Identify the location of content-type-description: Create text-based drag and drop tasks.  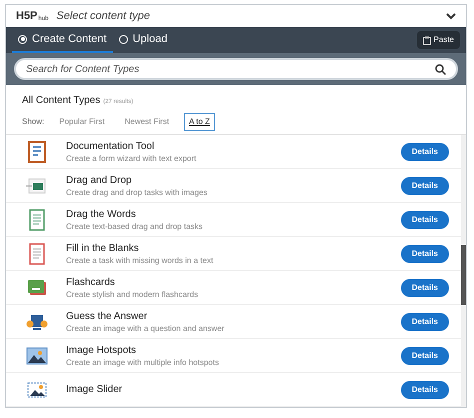
(135, 226).